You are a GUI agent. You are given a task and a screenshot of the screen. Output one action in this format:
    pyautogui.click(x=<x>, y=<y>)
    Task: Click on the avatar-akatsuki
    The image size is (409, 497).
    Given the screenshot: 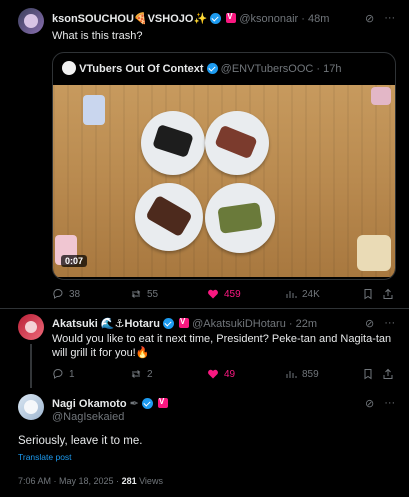 What is the action you would take?
    pyautogui.click(x=31, y=327)
    